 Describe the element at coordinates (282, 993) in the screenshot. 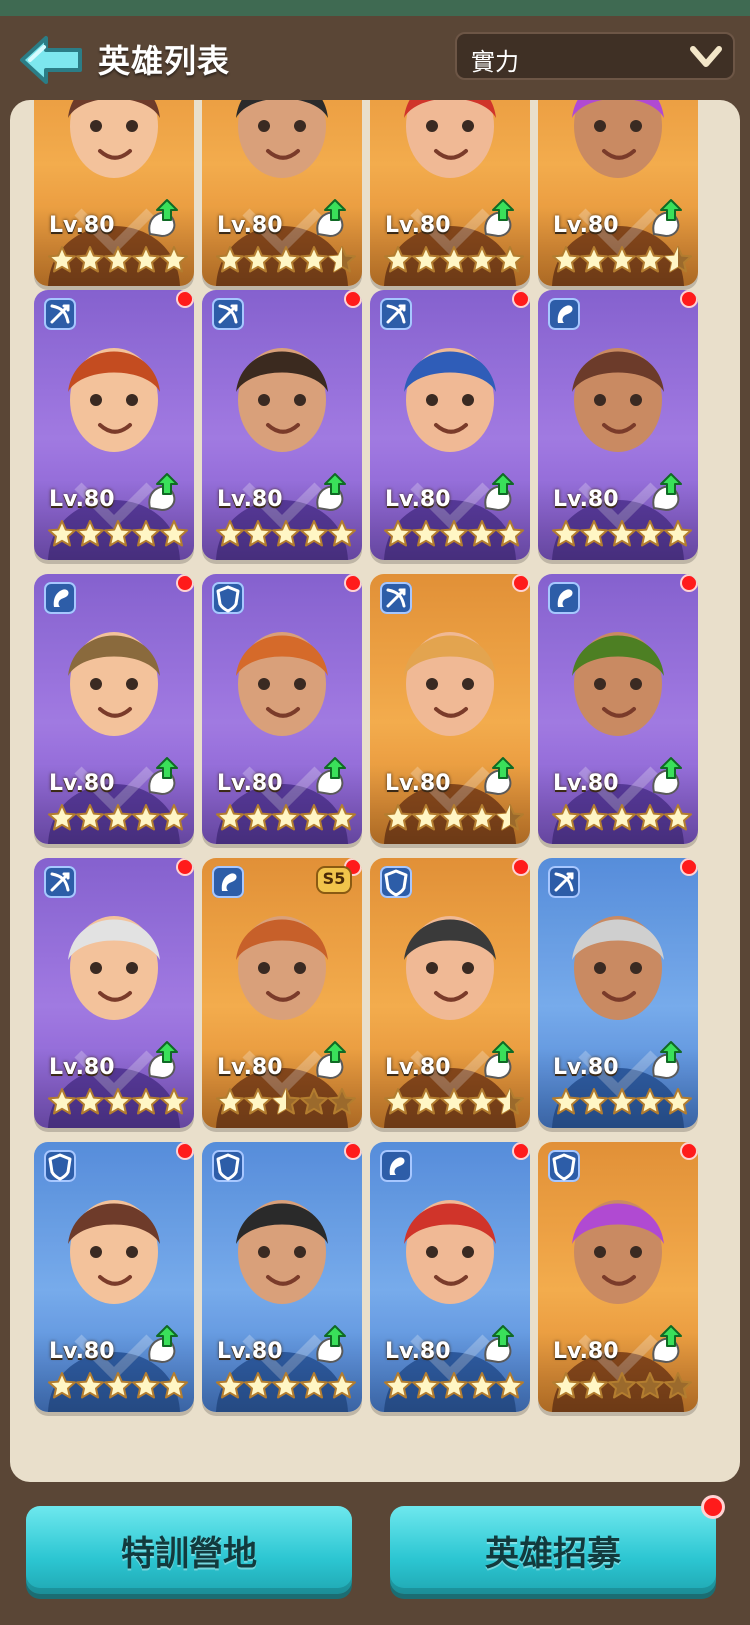

I see `hero-card: S5 Lv.80` at that location.